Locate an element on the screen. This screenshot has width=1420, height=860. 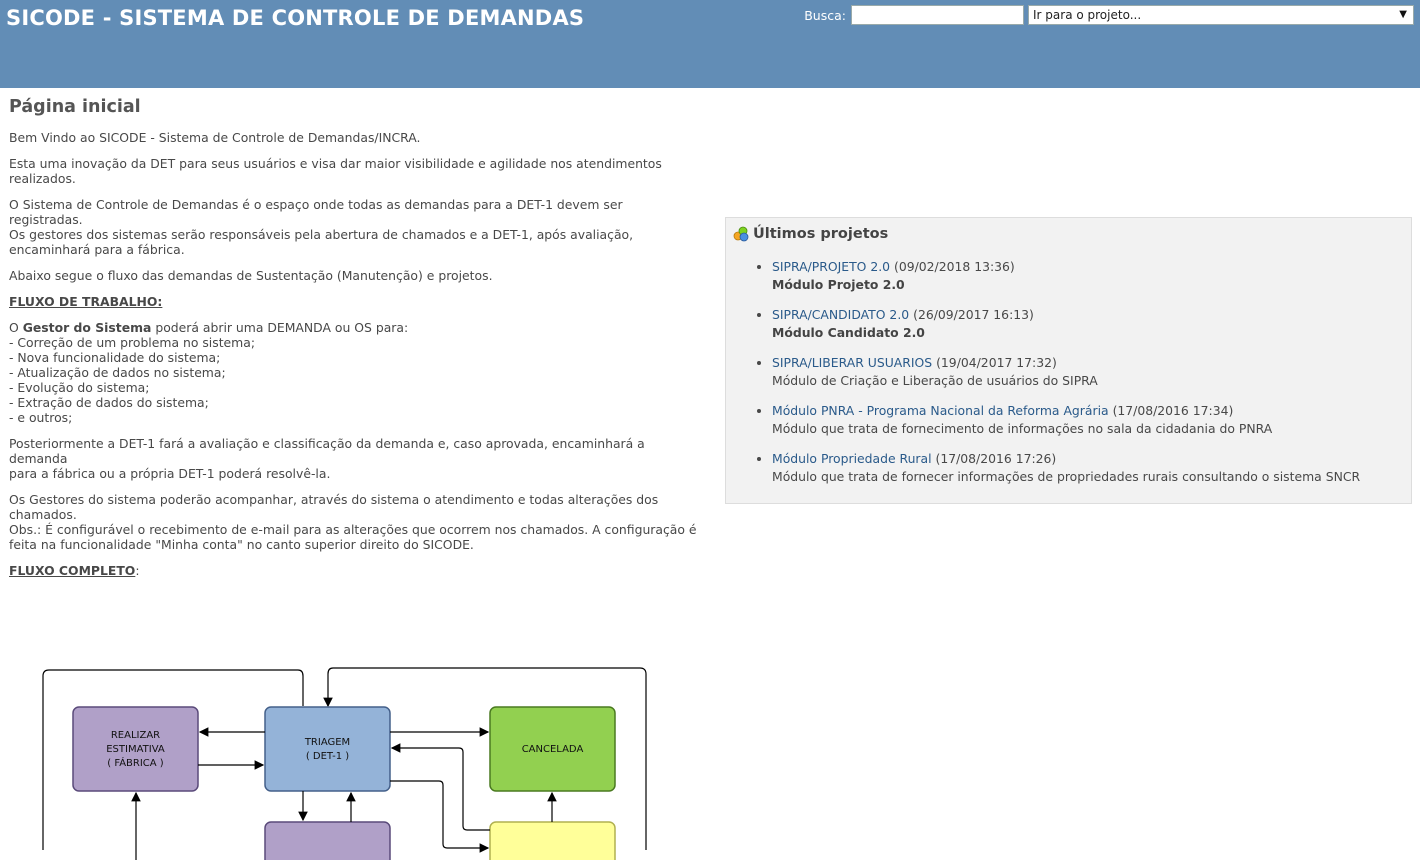
fluxo-trabalho-heading: FLUXO DE TRABALHO: is located at coordinates (354, 301).